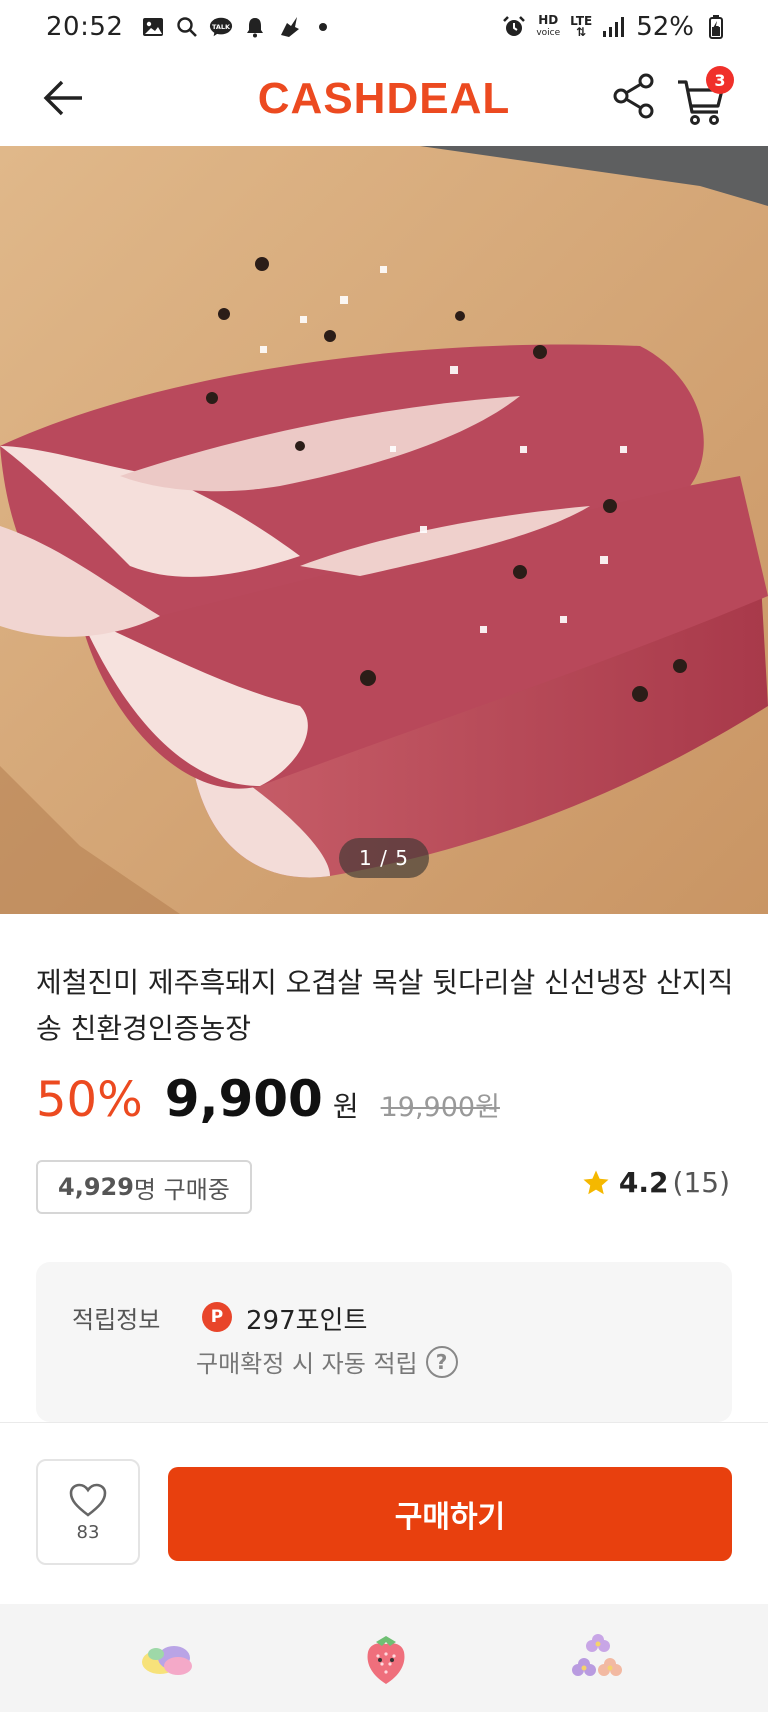  I want to click on buyers-count-badge: 4,929 명 구매중, so click(144, 1187).